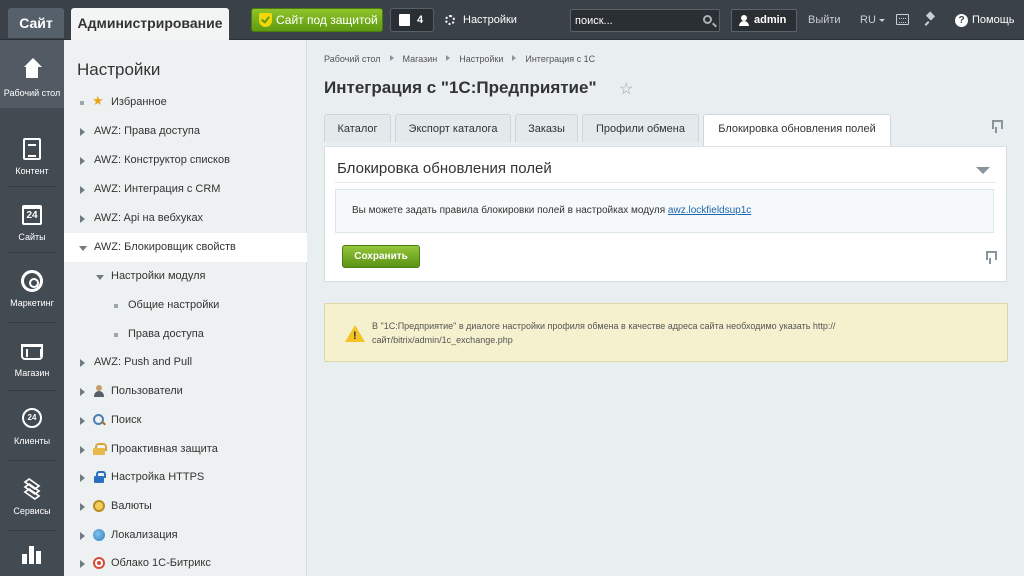 The height and width of the screenshot is (576, 1024). What do you see at coordinates (902, 19) in the screenshot?
I see `keyboard-icon` at bounding box center [902, 19].